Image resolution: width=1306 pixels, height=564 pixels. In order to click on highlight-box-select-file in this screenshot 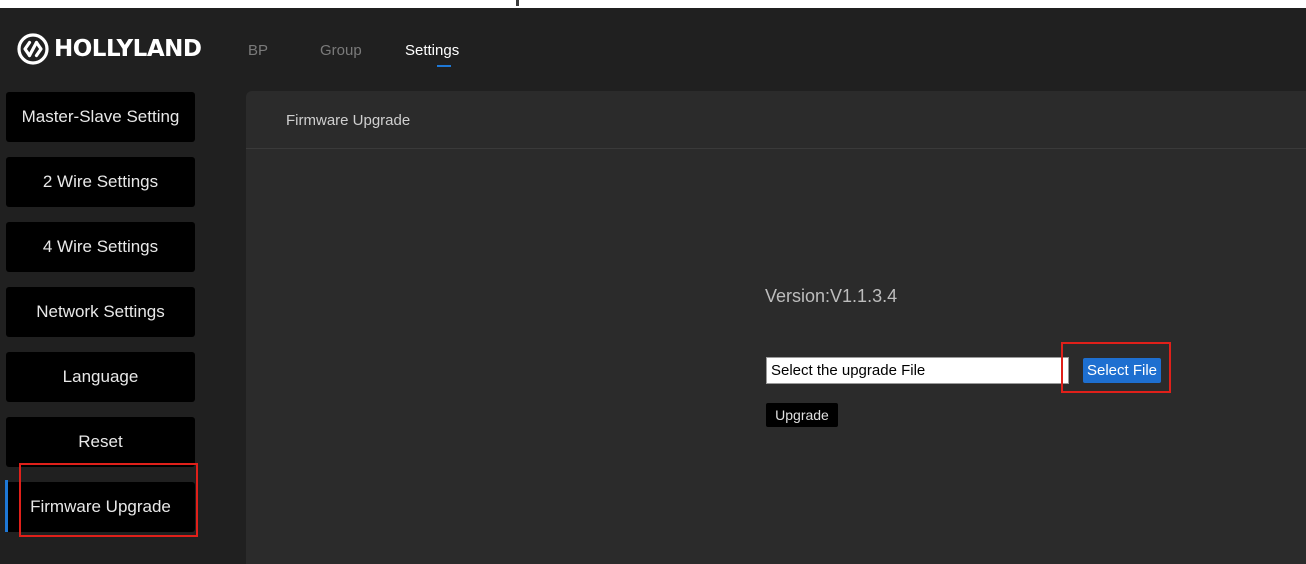, I will do `click(1116, 367)`.